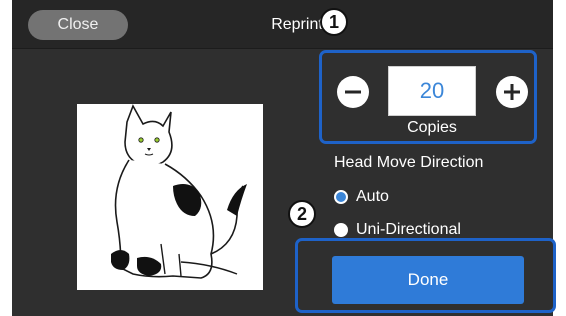  I want to click on callout-number-2: 2, so click(302, 214).